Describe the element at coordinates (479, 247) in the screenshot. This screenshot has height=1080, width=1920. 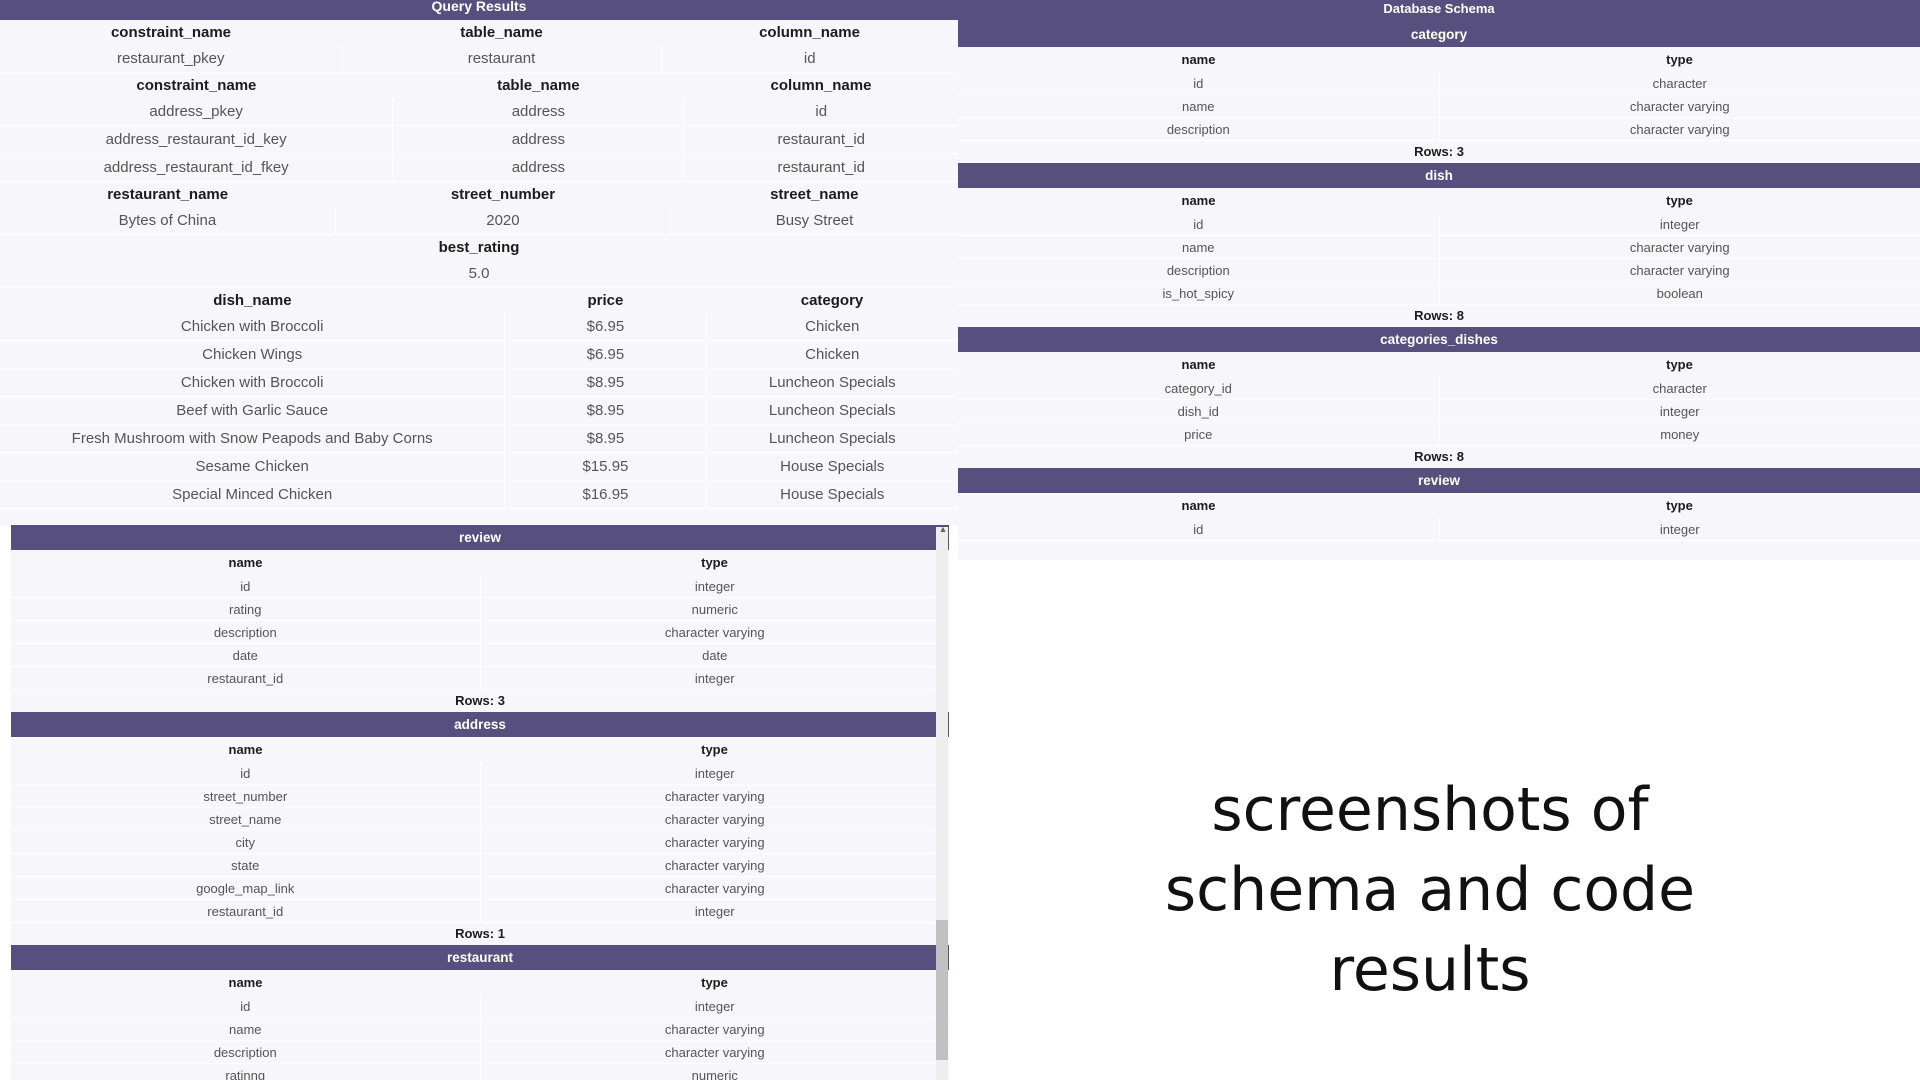
I see `column-header: best_rating` at that location.